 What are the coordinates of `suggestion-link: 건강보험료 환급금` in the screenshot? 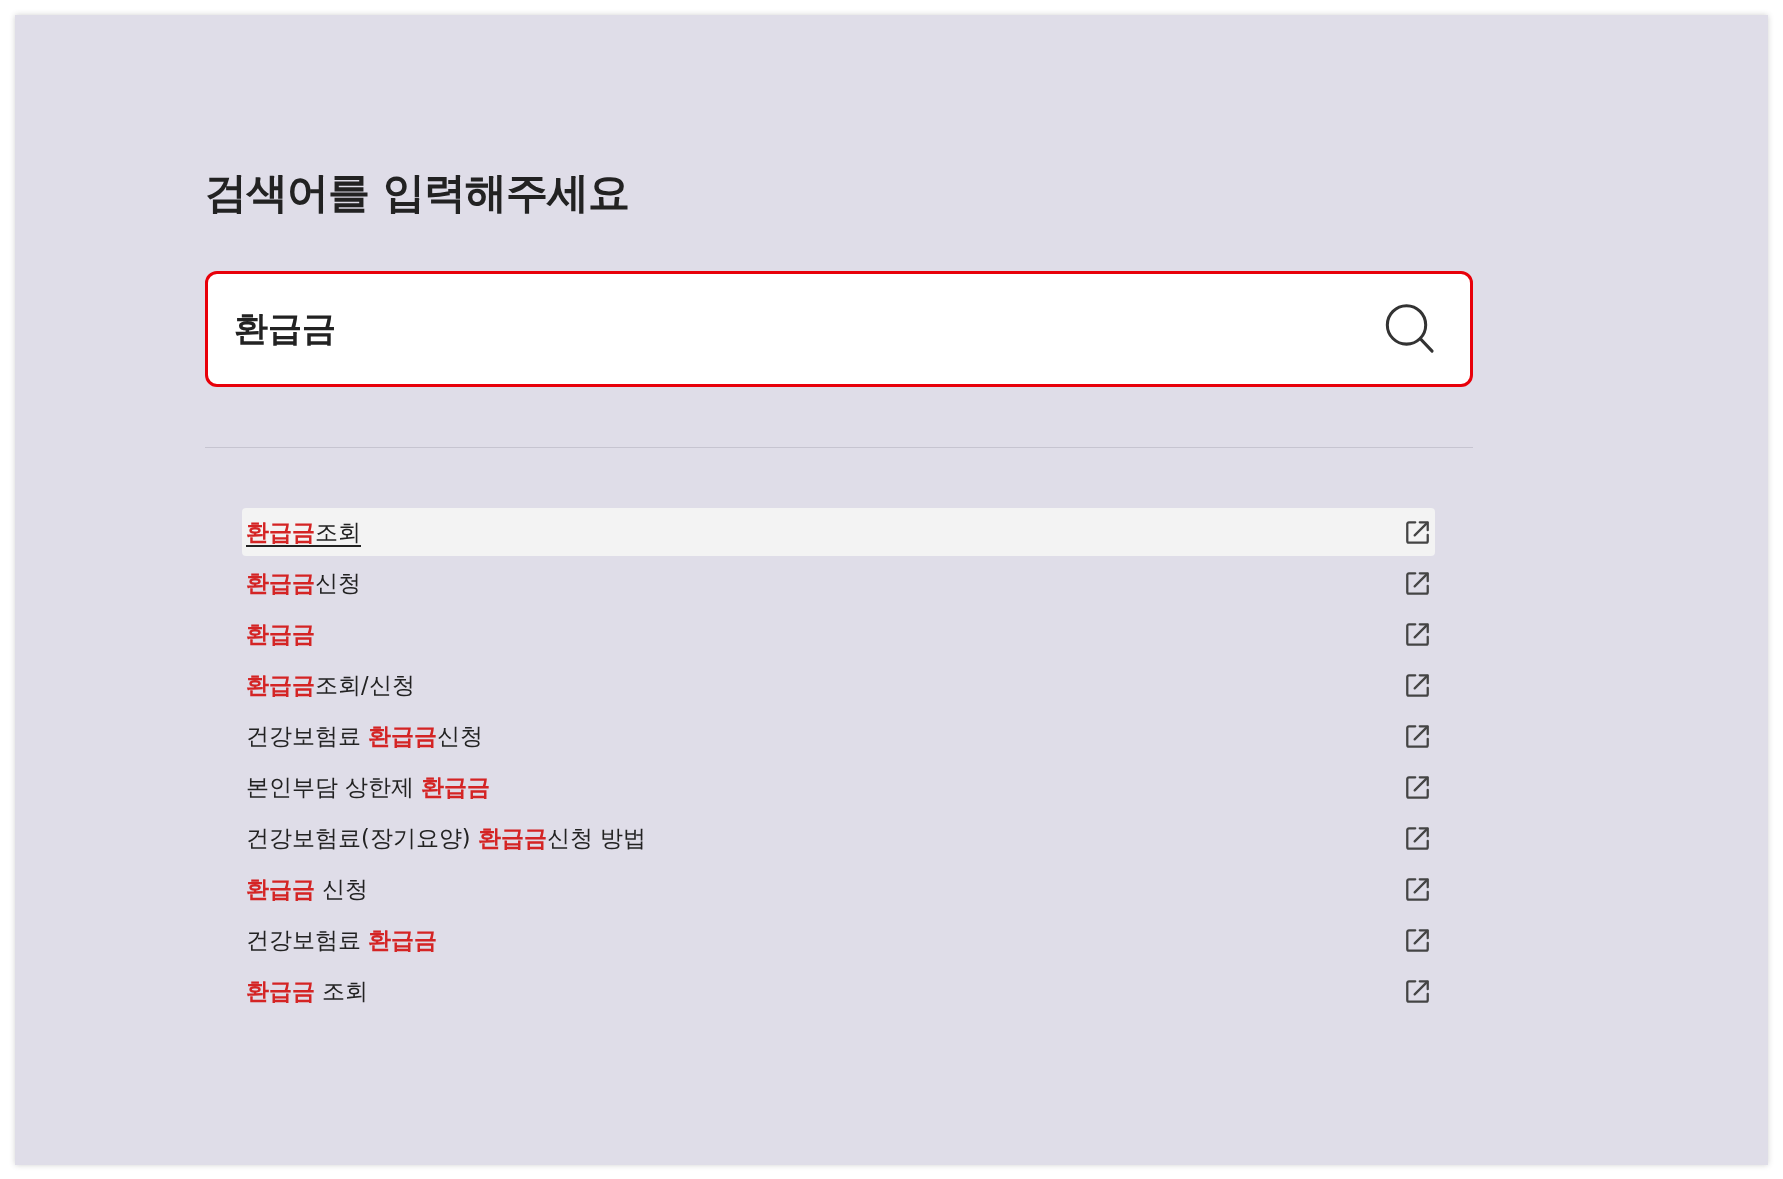 It's located at (838, 940).